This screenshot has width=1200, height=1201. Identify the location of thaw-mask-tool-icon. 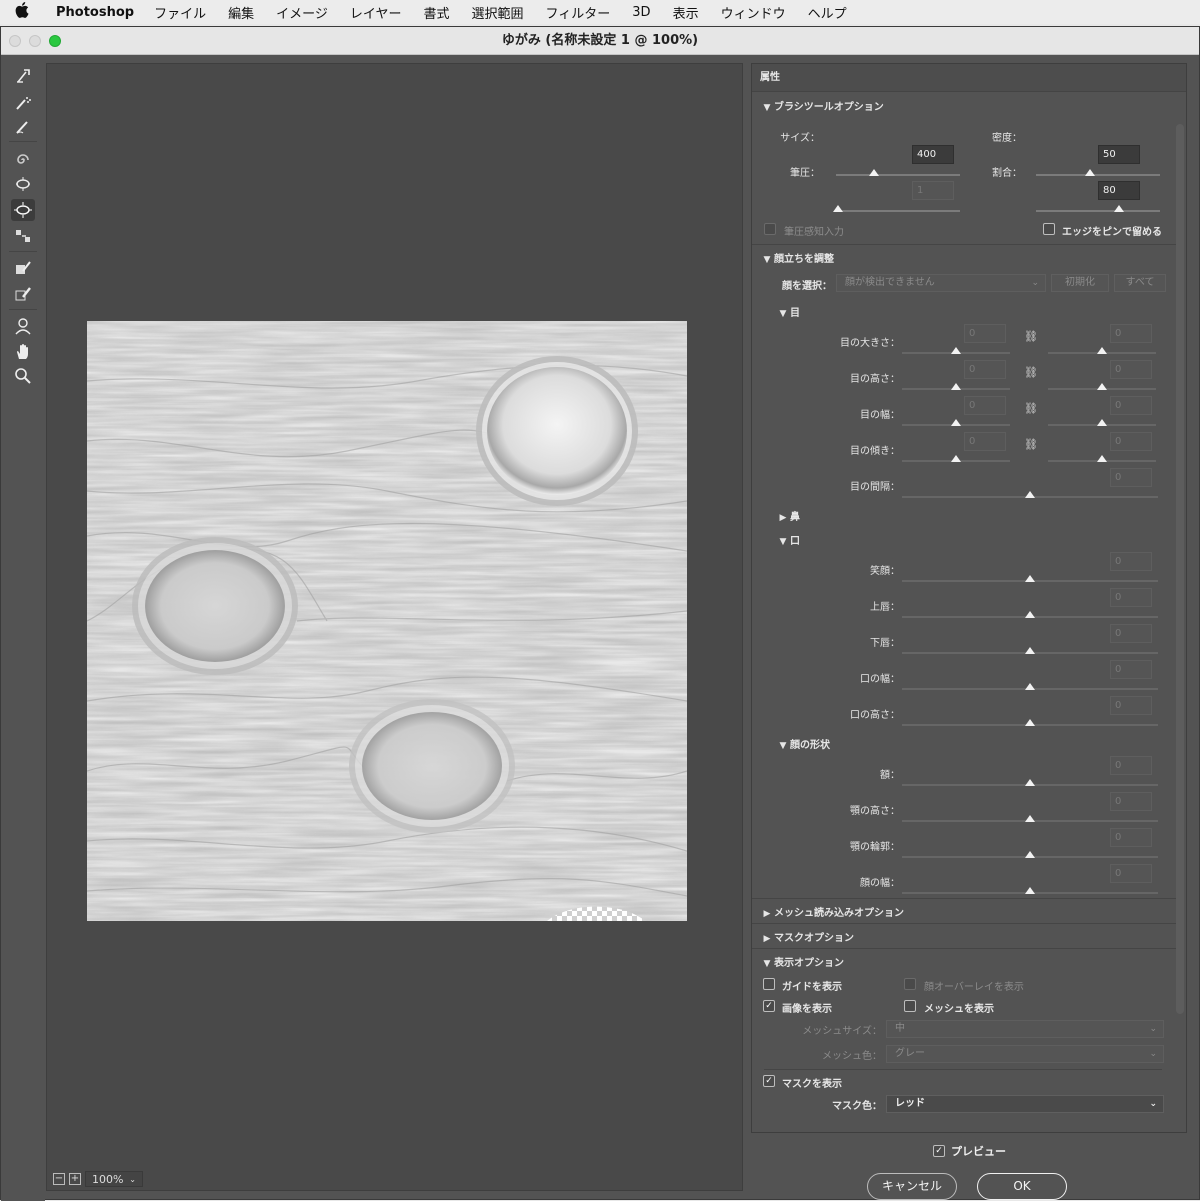
(23, 294).